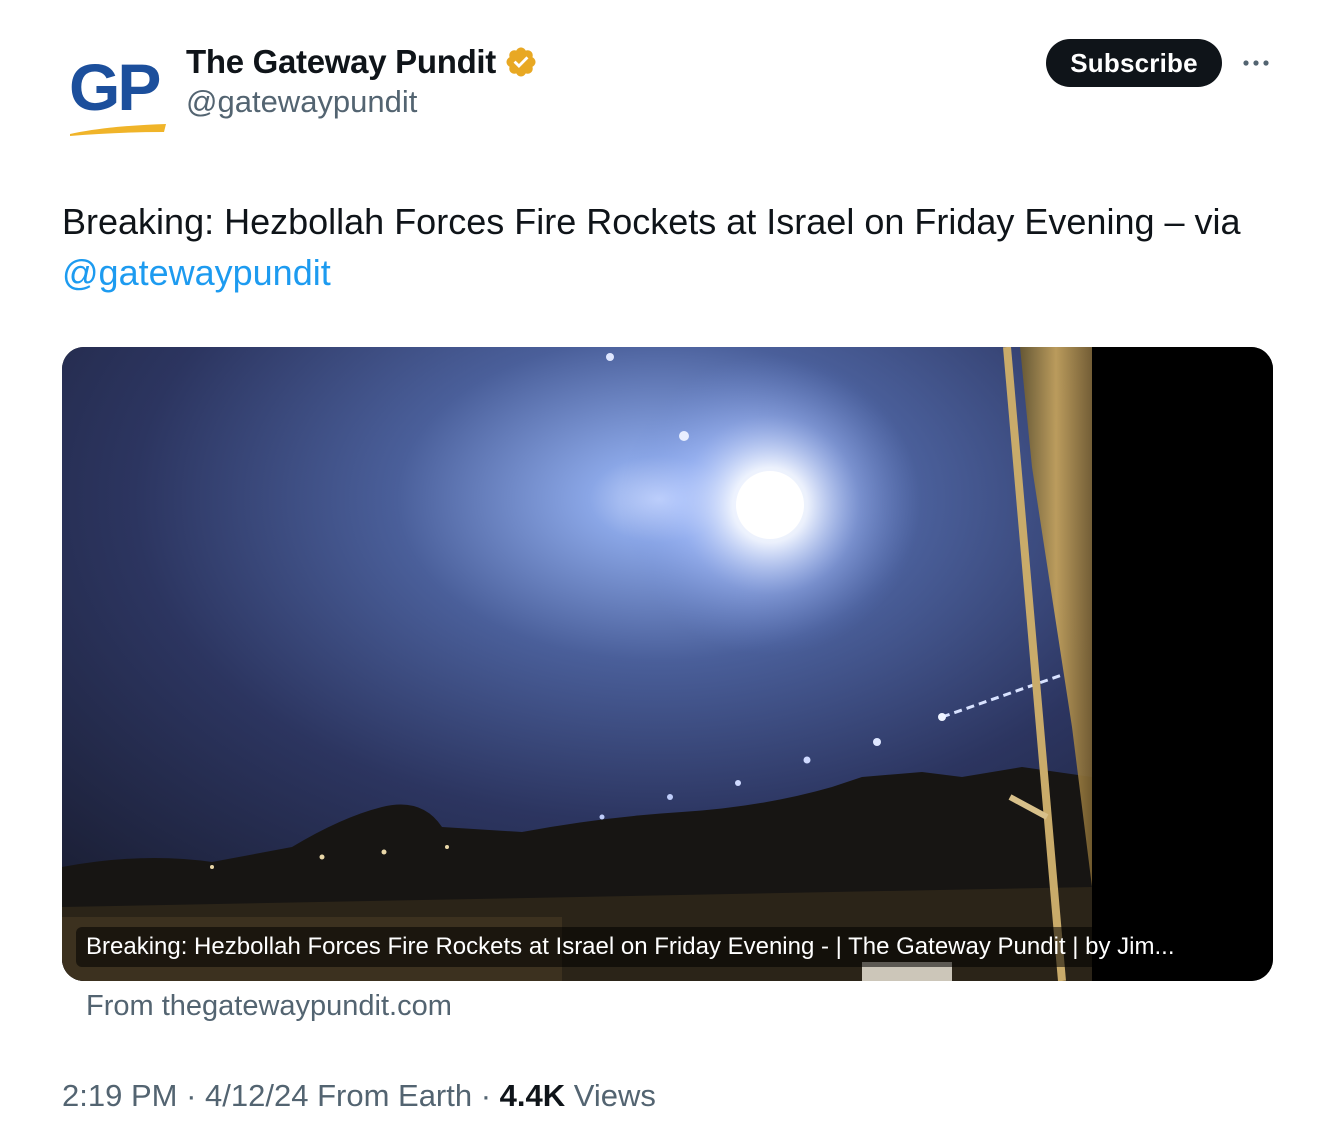  What do you see at coordinates (1134, 63) in the screenshot?
I see `subscribe-button: Subscribe` at bounding box center [1134, 63].